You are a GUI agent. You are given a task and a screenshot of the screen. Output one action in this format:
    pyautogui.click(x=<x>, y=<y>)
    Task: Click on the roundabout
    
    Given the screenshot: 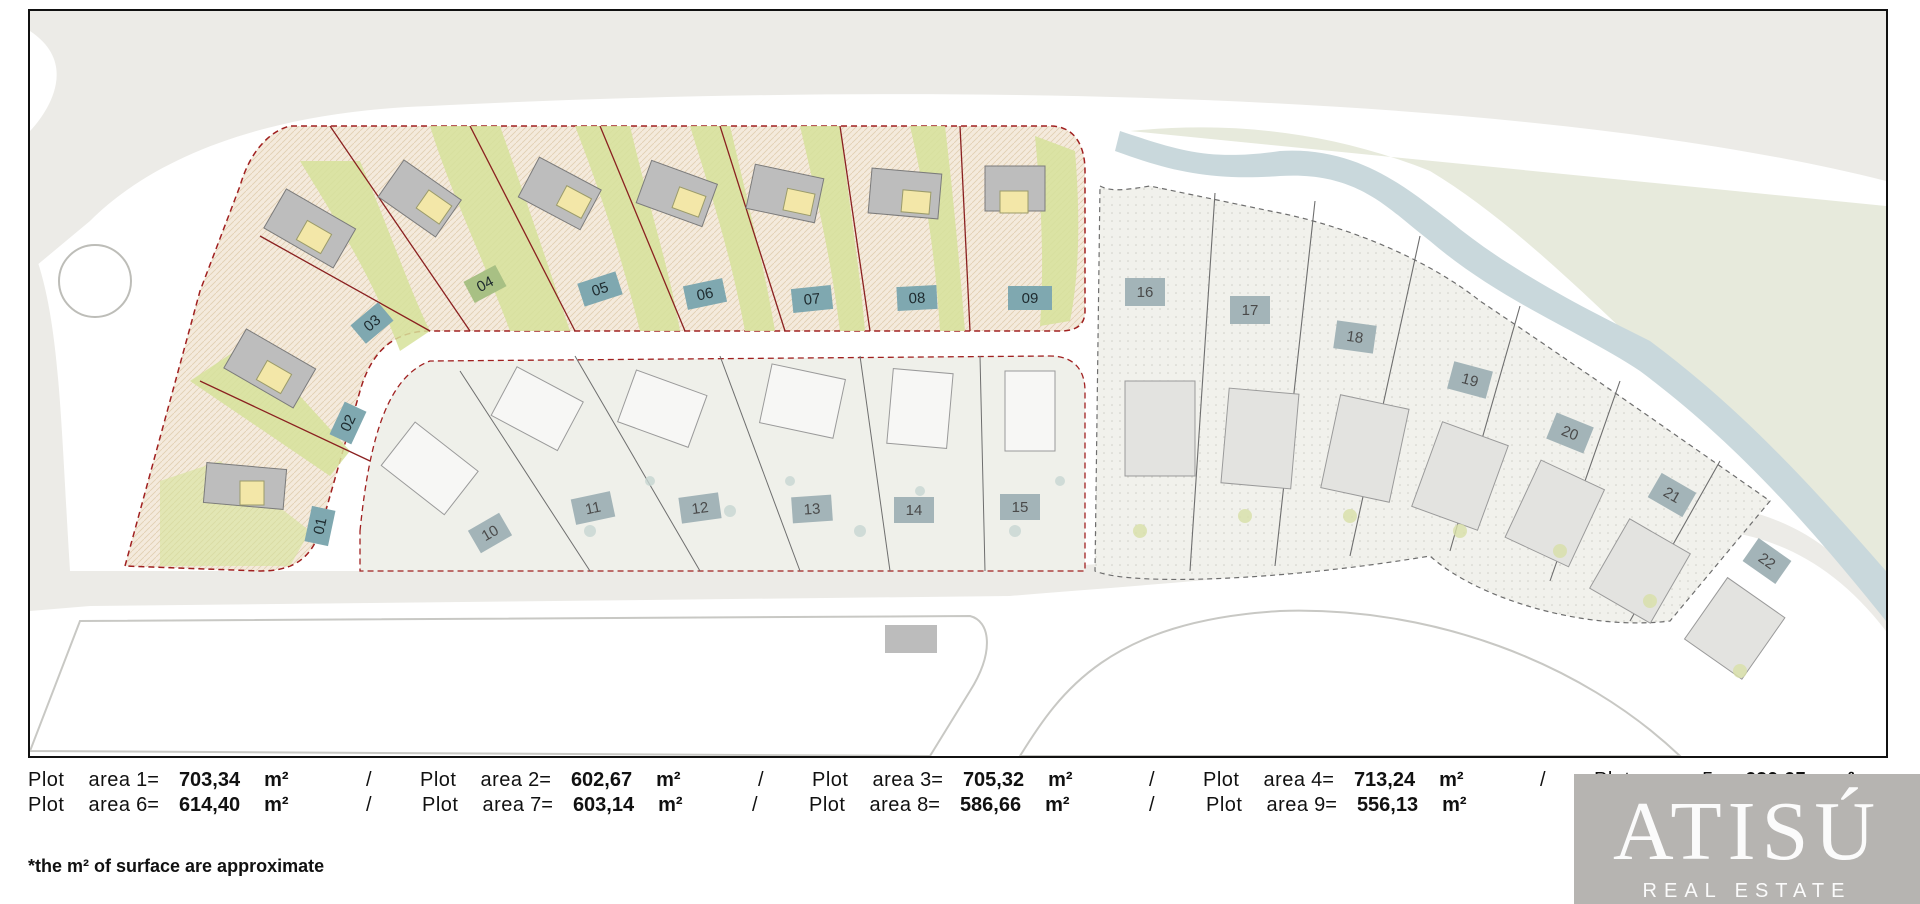 What is the action you would take?
    pyautogui.click(x=95, y=281)
    